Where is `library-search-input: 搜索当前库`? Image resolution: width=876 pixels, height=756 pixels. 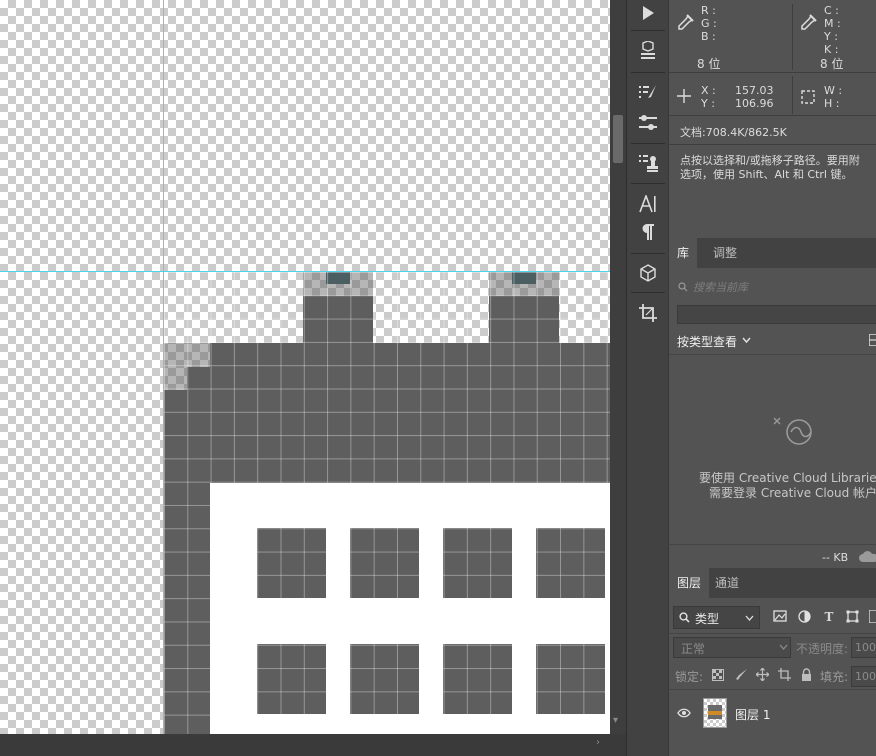
library-search-input: 搜索当前库 is located at coordinates (720, 287).